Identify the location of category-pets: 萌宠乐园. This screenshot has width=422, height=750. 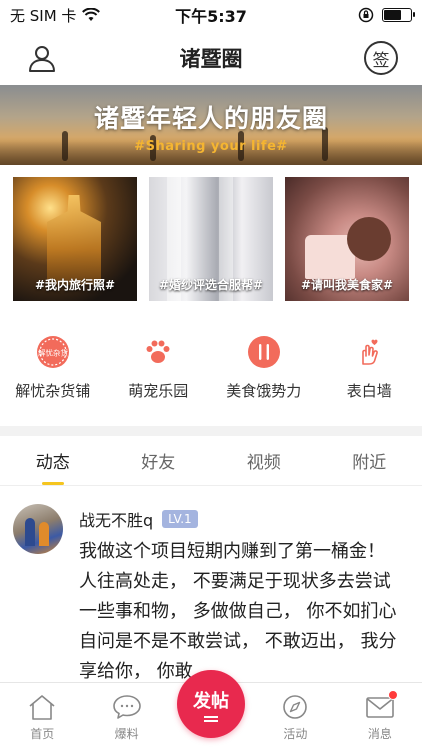
(159, 376).